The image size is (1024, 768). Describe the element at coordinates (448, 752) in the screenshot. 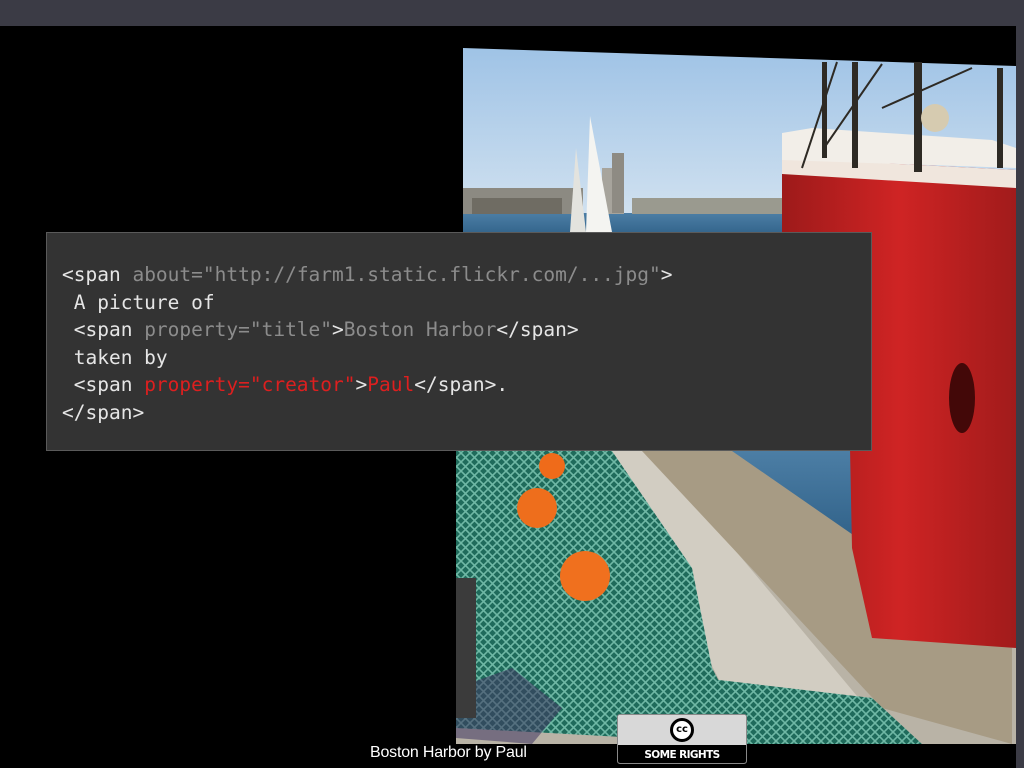

I see `photo-caption: Boston Harbor by Paul` at that location.